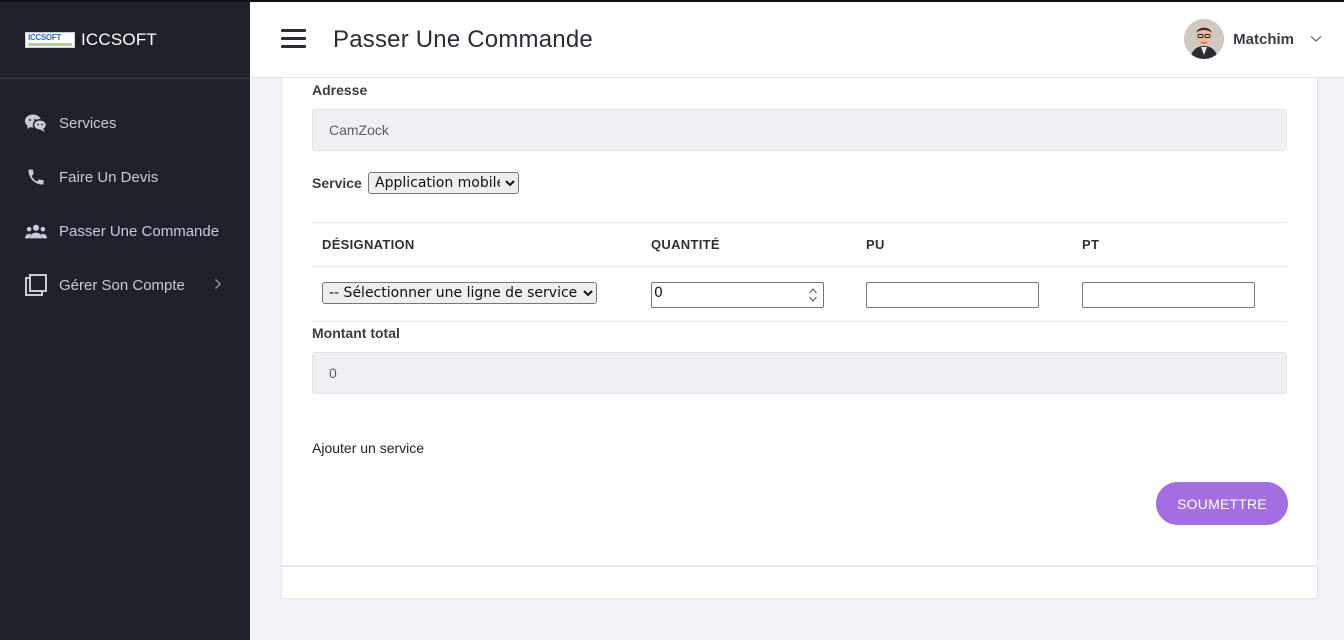 The image size is (1344, 640). I want to click on sidebar-item-label: Gérer Son Compte, so click(122, 285).